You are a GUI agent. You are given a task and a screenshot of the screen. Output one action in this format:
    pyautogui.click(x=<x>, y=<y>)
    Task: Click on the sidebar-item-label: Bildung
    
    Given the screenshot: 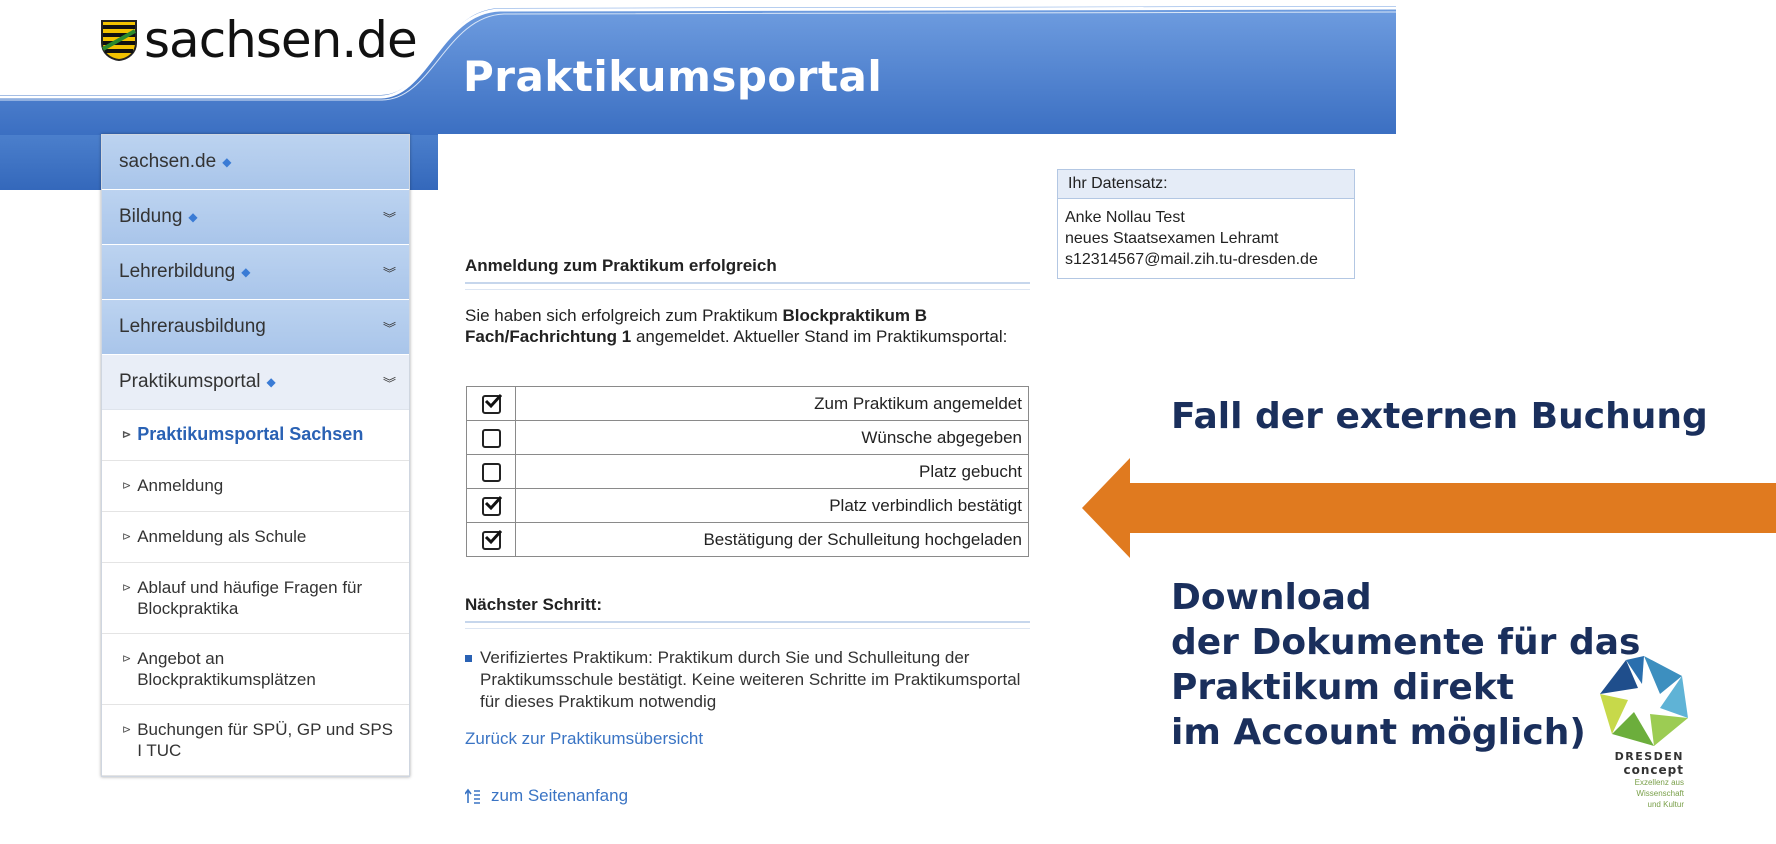 What is the action you would take?
    pyautogui.click(x=151, y=216)
    